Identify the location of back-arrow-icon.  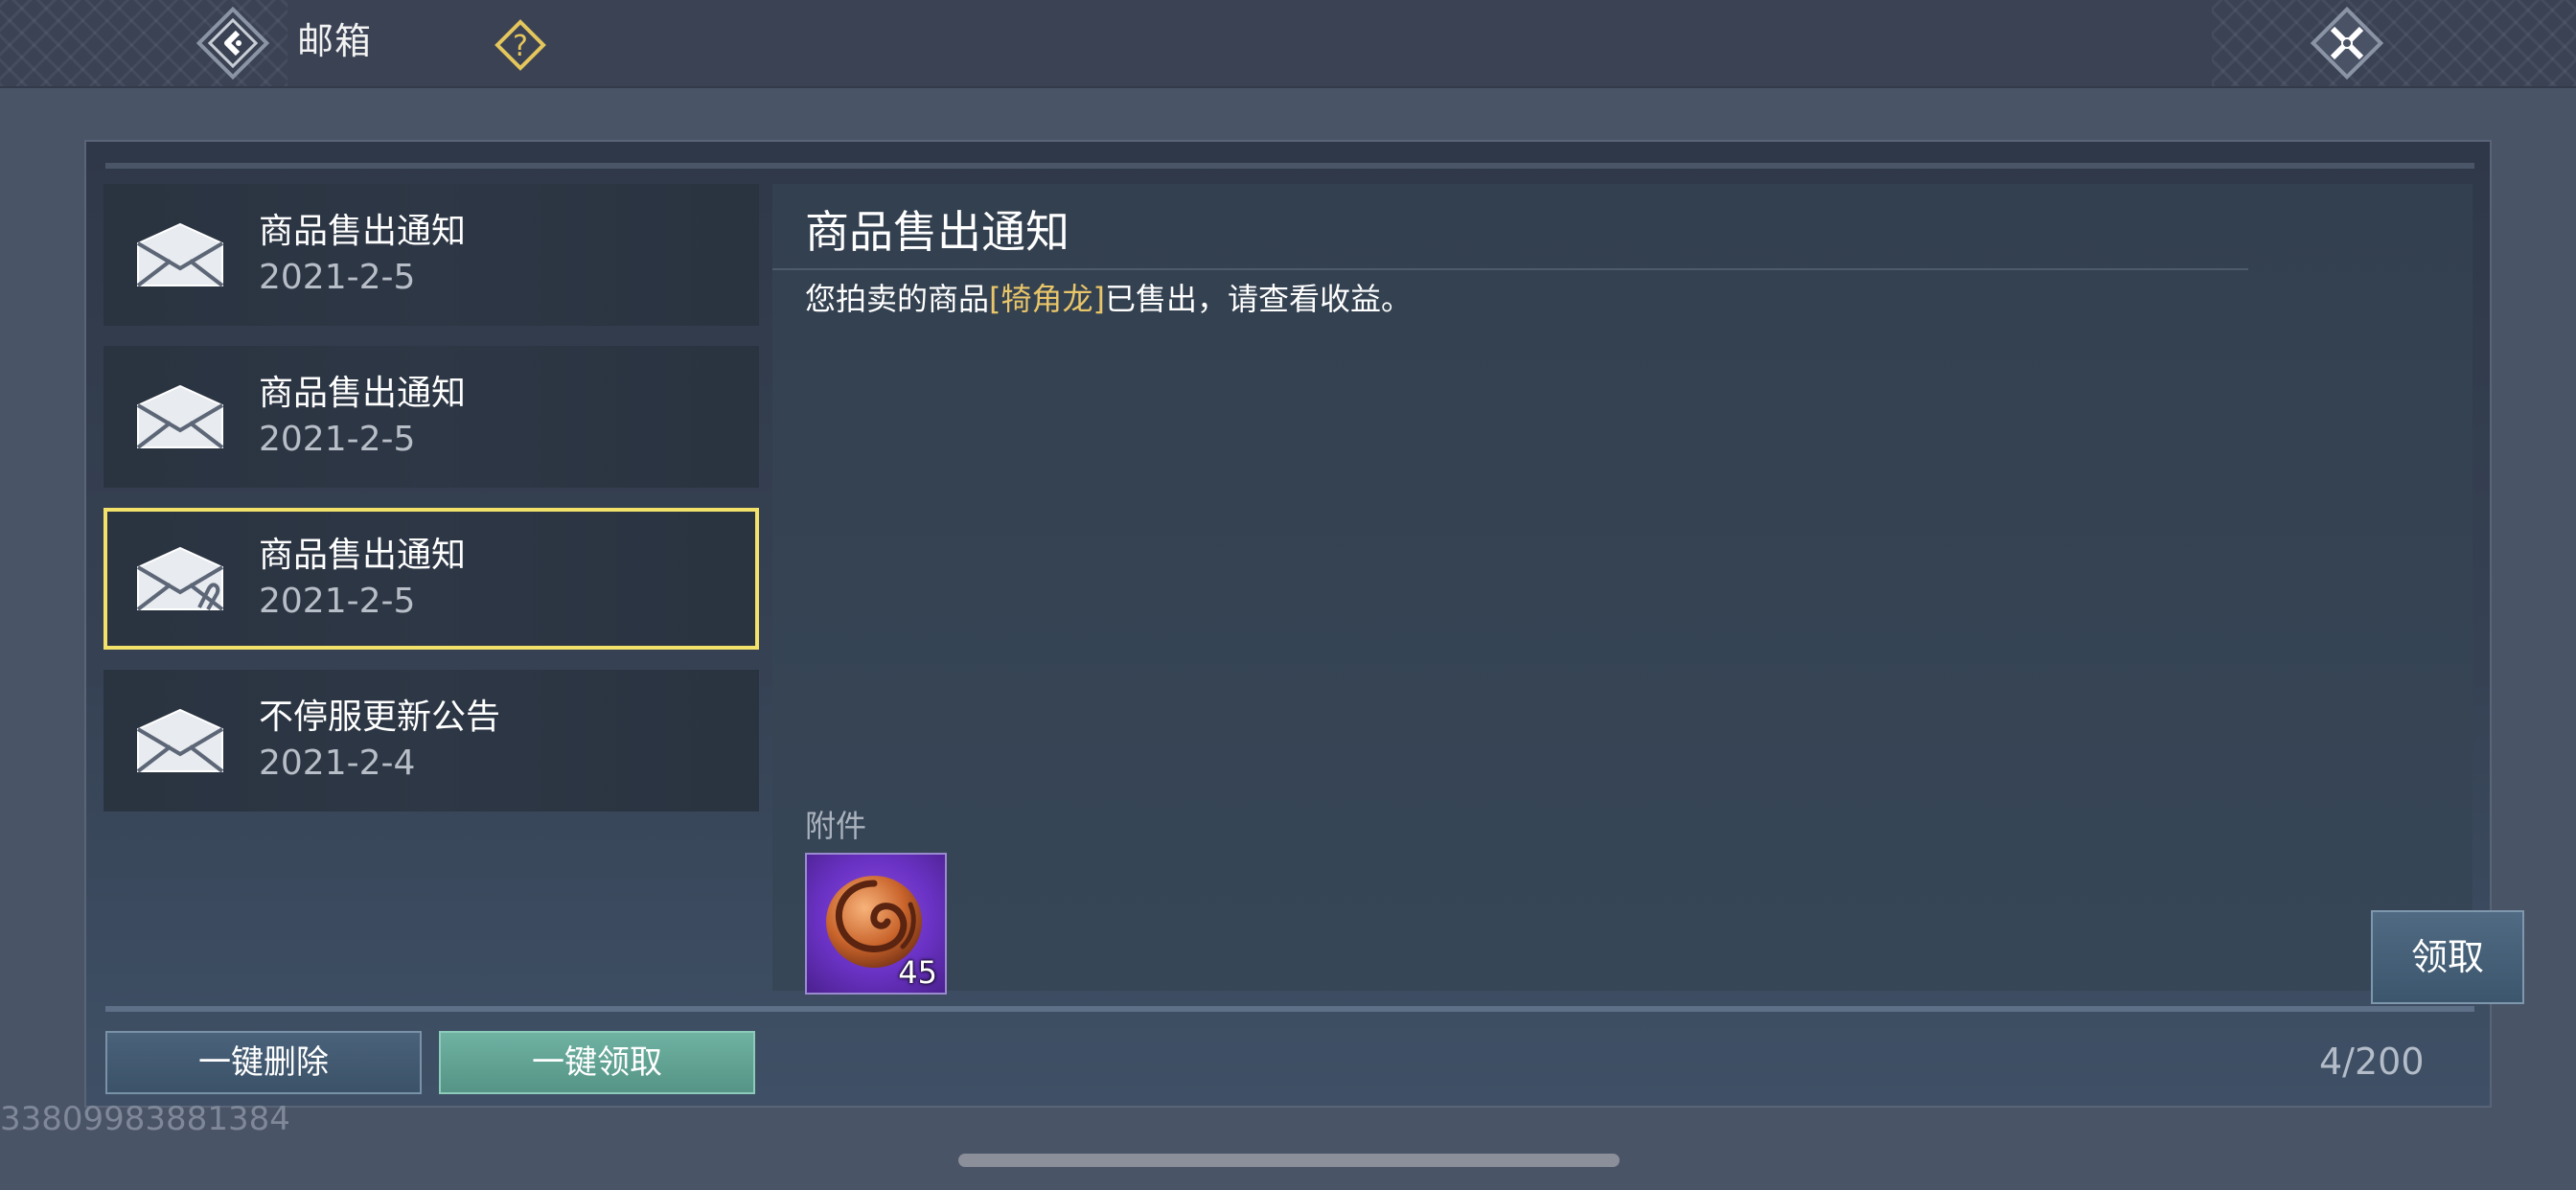
(233, 43).